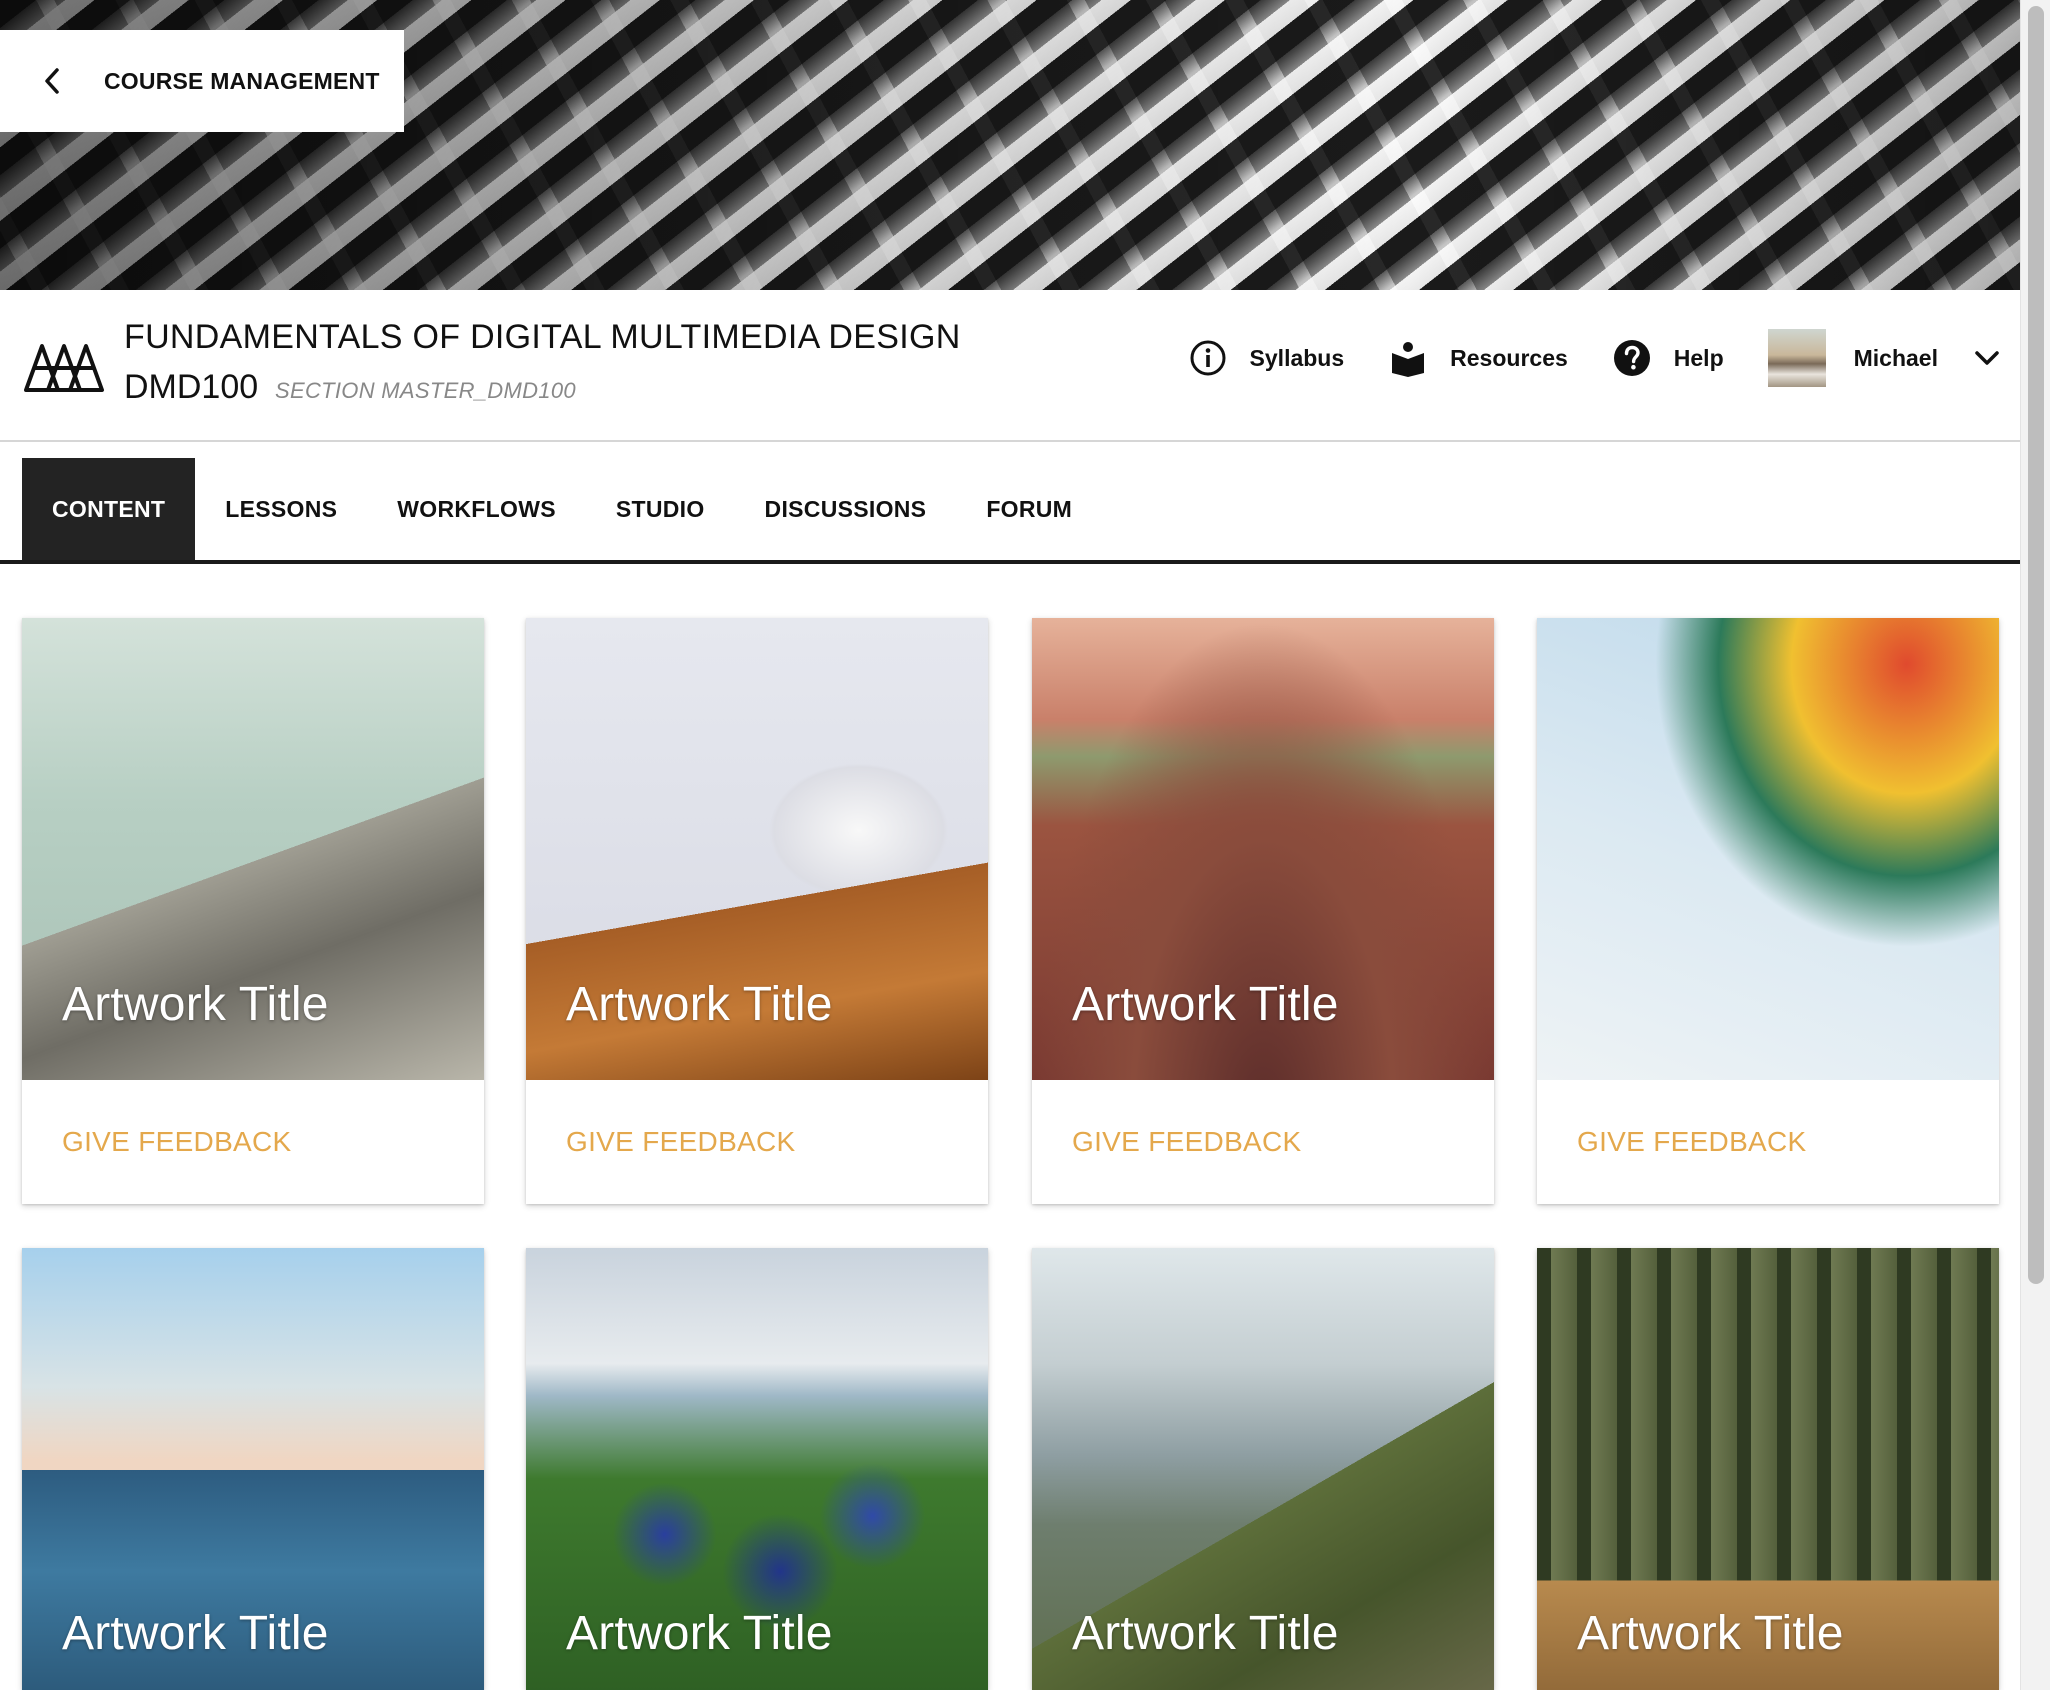 This screenshot has width=2050, height=1690. What do you see at coordinates (281, 509) in the screenshot?
I see `tab-lessons: LESSONS` at bounding box center [281, 509].